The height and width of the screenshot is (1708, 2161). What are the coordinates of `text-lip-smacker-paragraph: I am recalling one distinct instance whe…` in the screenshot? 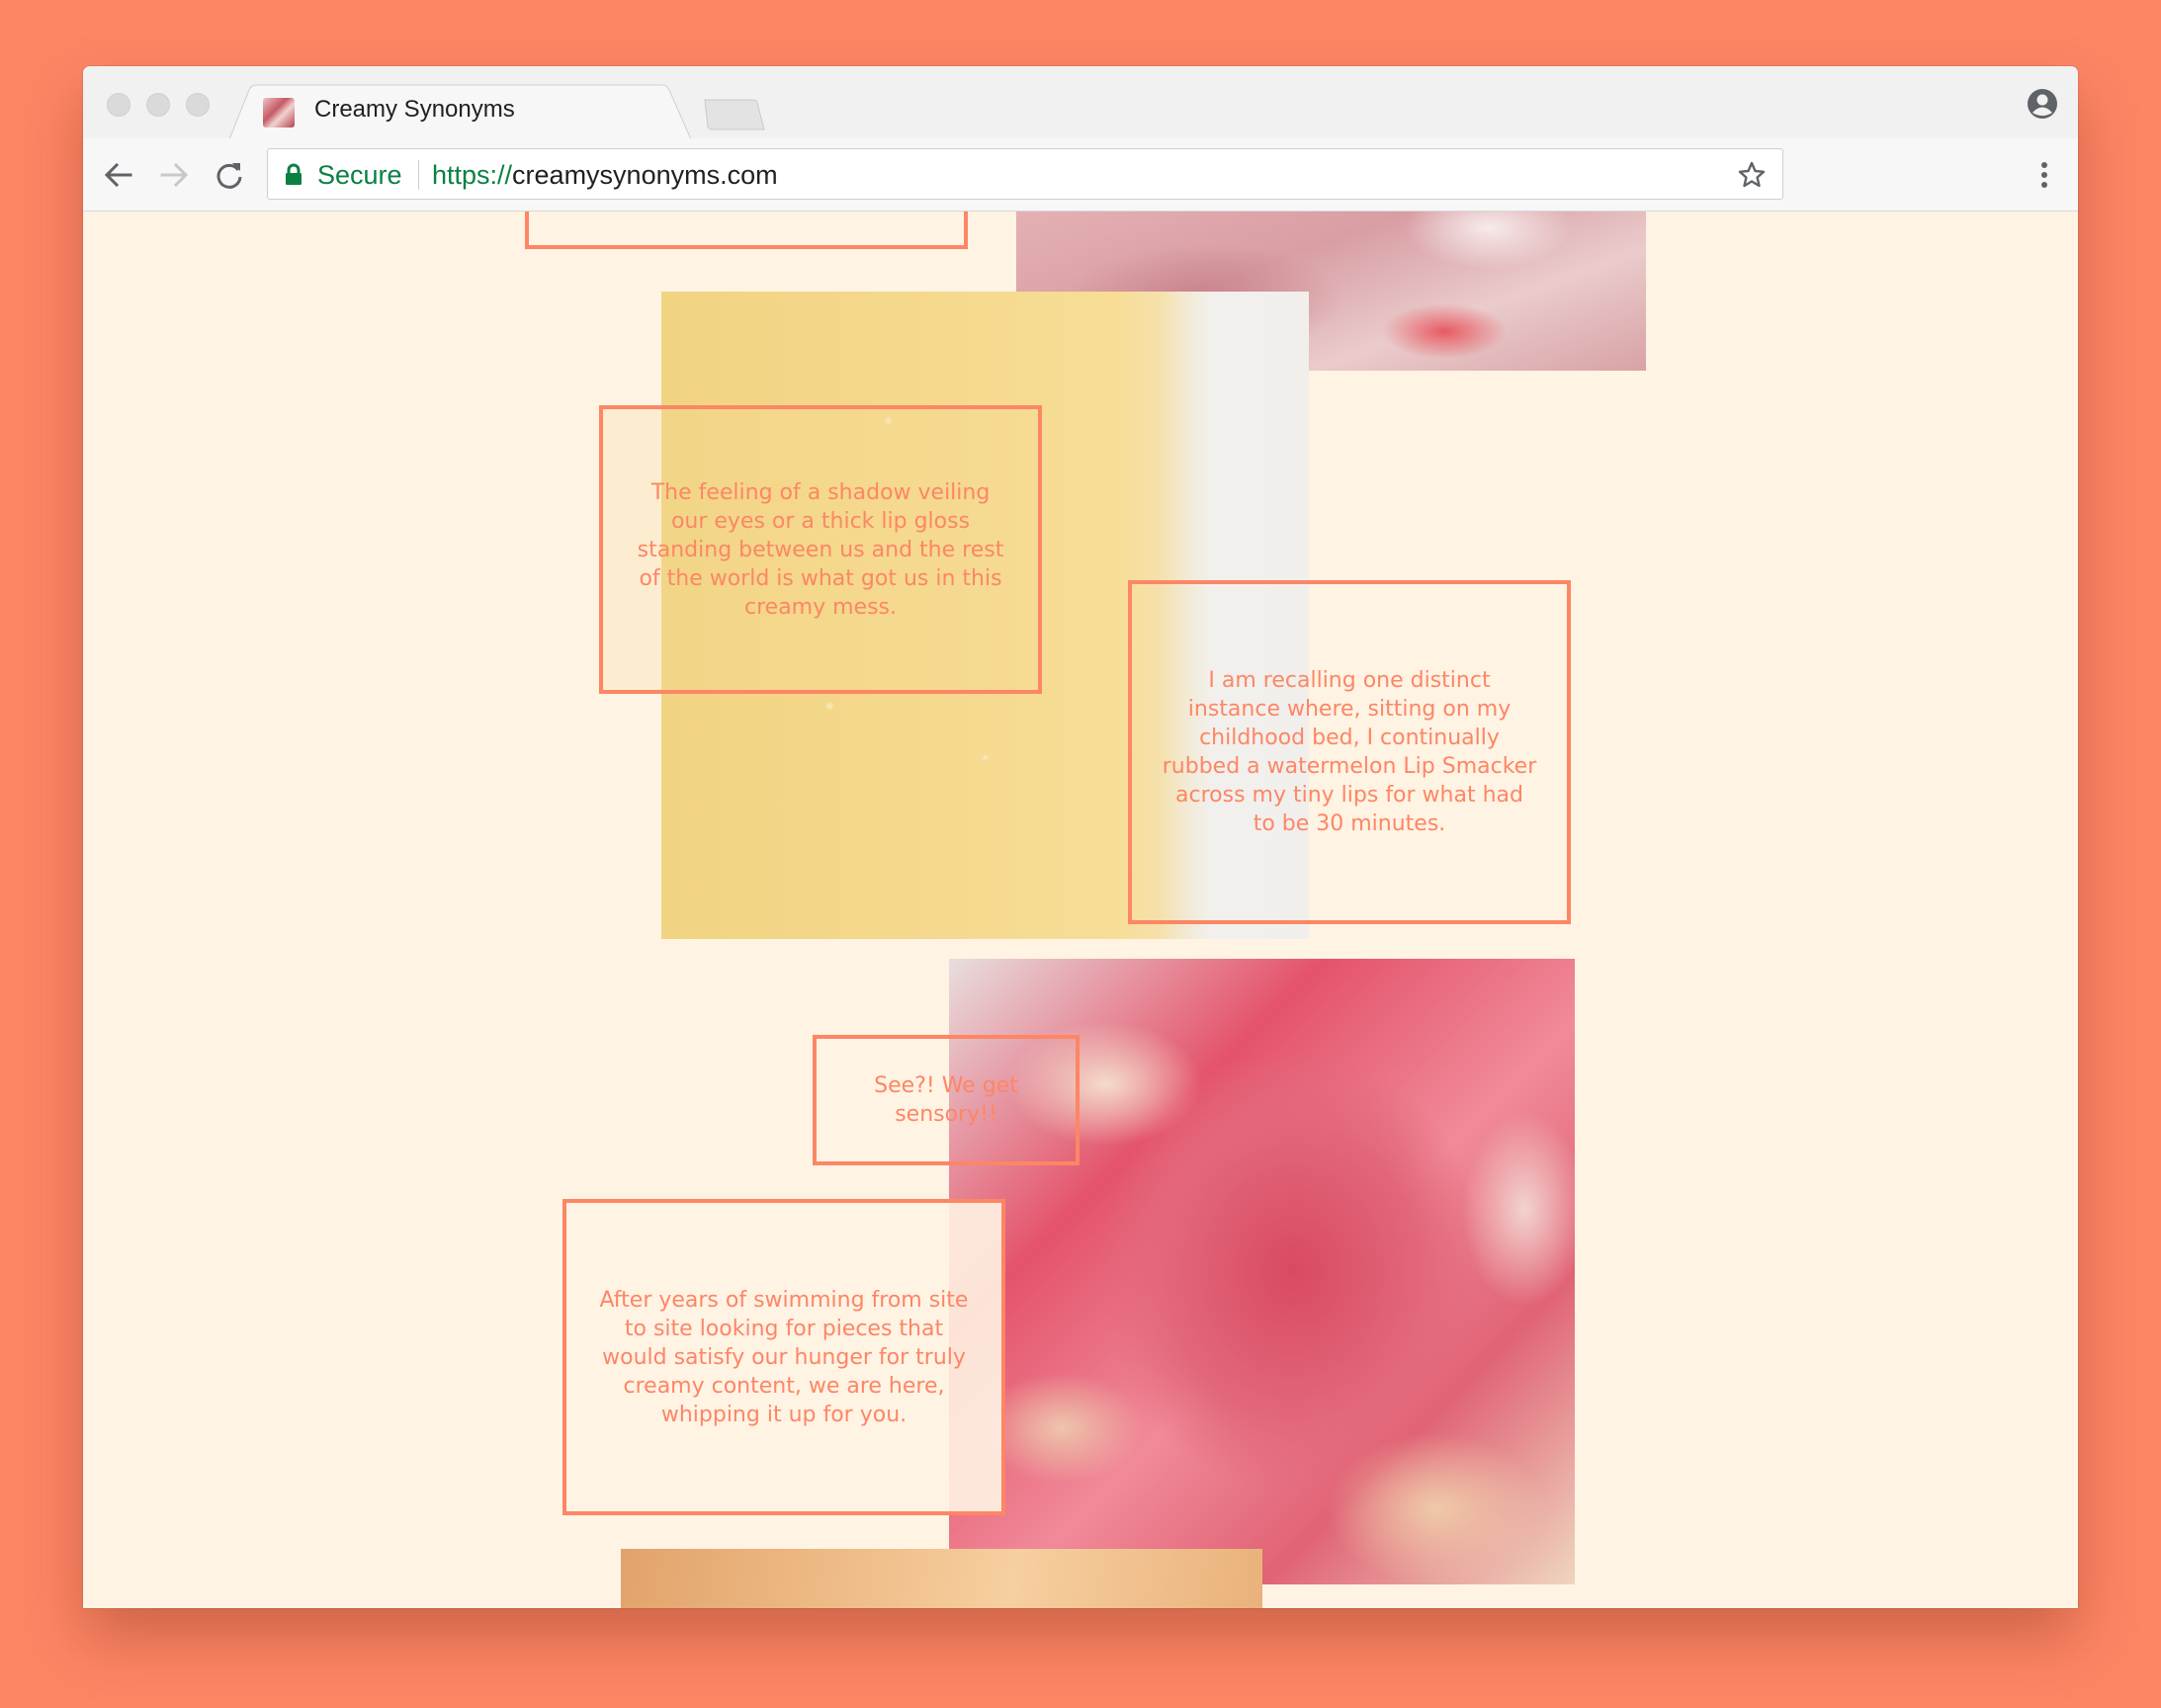 It's located at (1349, 752).